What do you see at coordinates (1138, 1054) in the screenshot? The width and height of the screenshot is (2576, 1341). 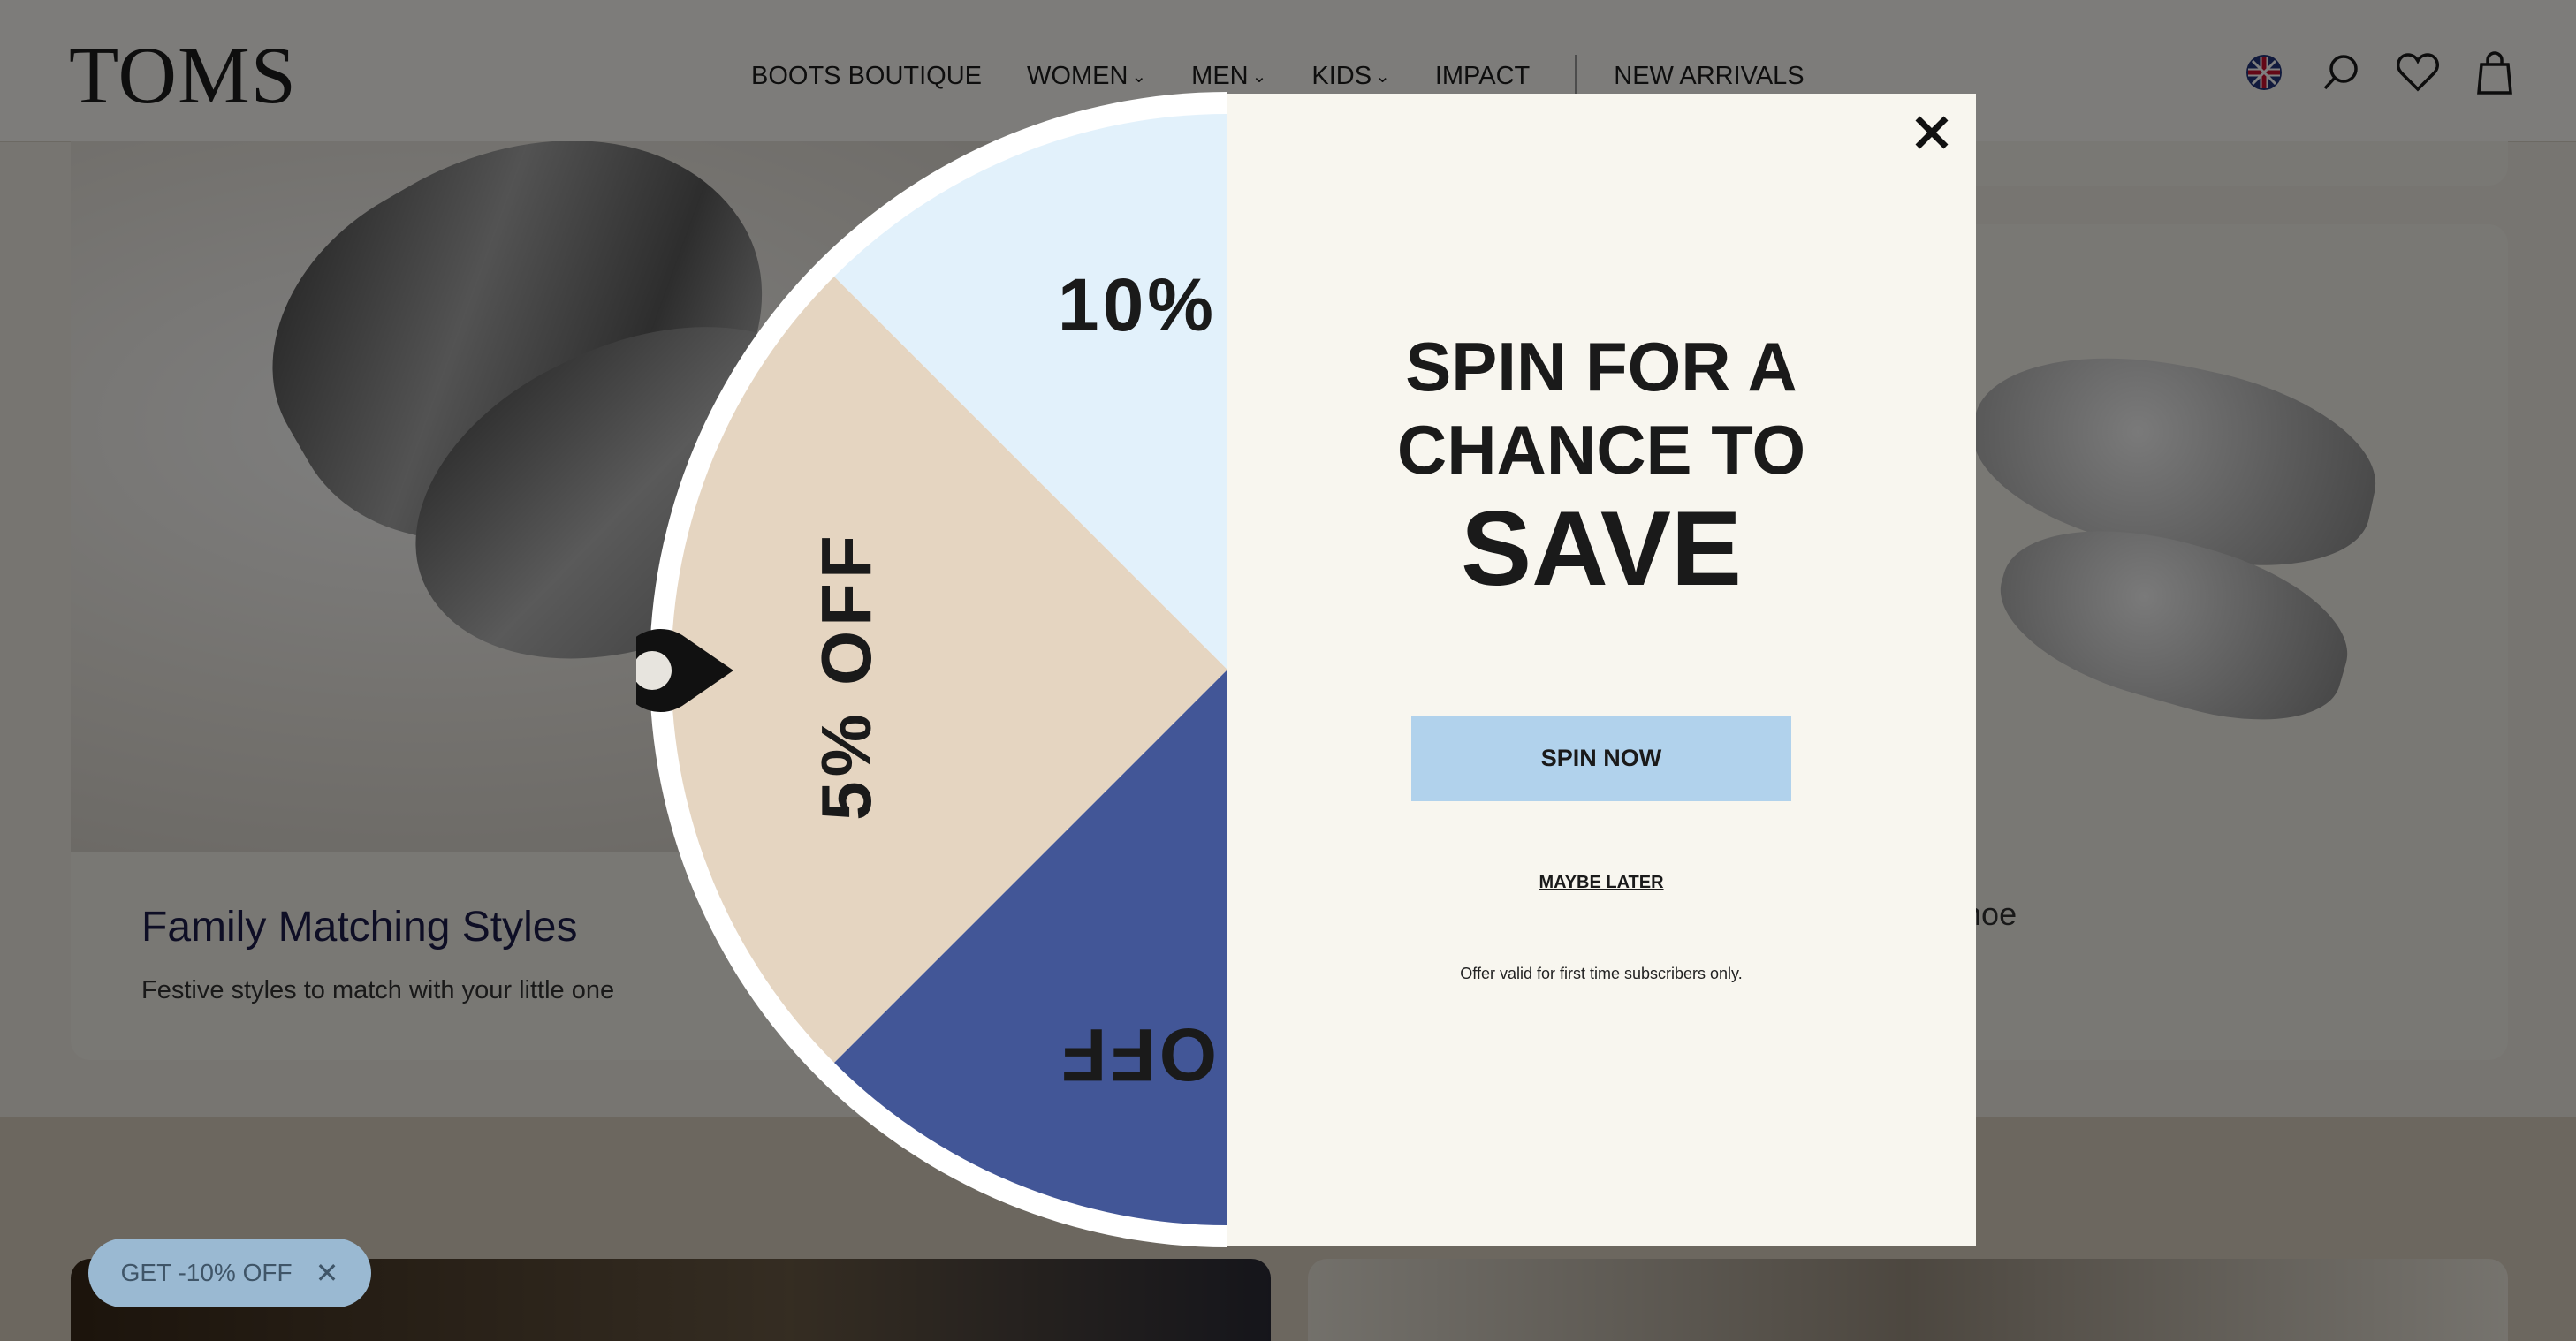 I see `wheel-label-off: OFF` at bounding box center [1138, 1054].